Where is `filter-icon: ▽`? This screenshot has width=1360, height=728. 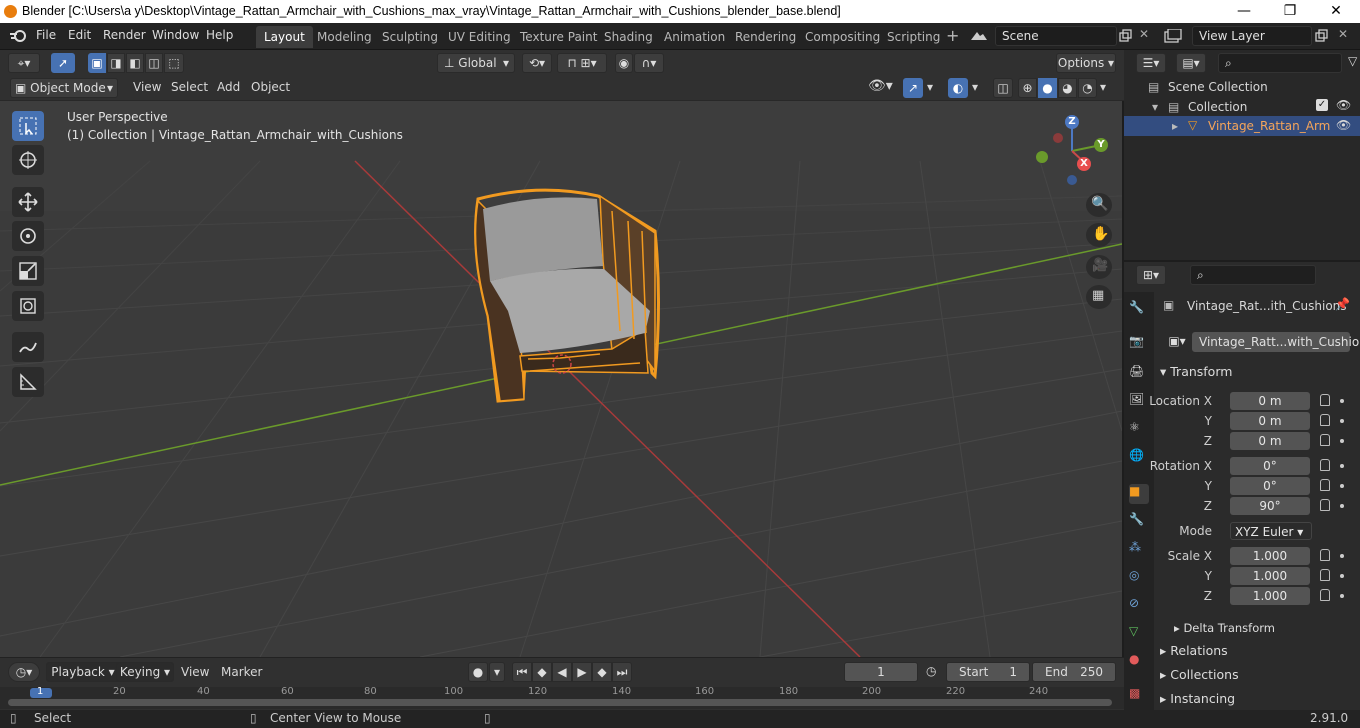
filter-icon: ▽ is located at coordinates (1352, 61).